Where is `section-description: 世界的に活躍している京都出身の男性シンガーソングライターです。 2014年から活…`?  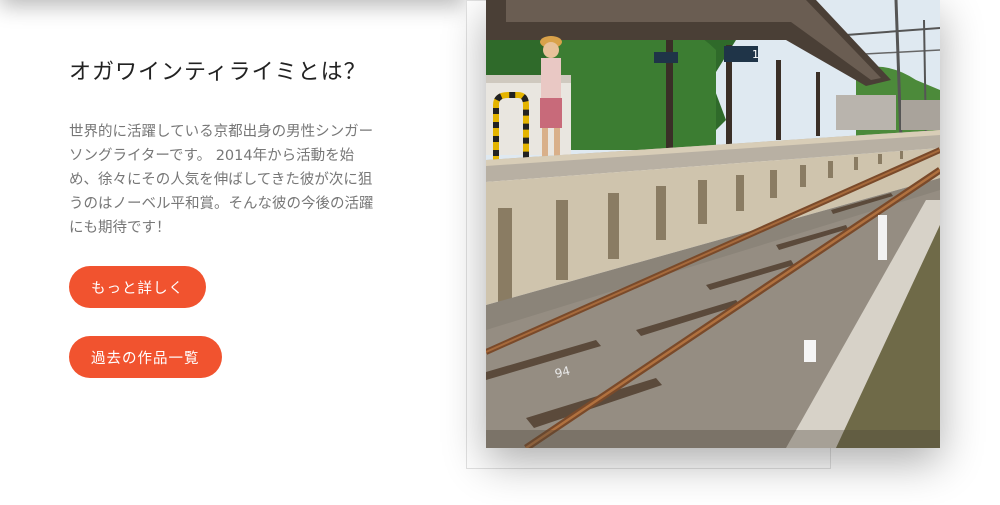 section-description: 世界的に活躍している京都出身の男性シンガーソングライターです。 2014年から活… is located at coordinates (221, 180).